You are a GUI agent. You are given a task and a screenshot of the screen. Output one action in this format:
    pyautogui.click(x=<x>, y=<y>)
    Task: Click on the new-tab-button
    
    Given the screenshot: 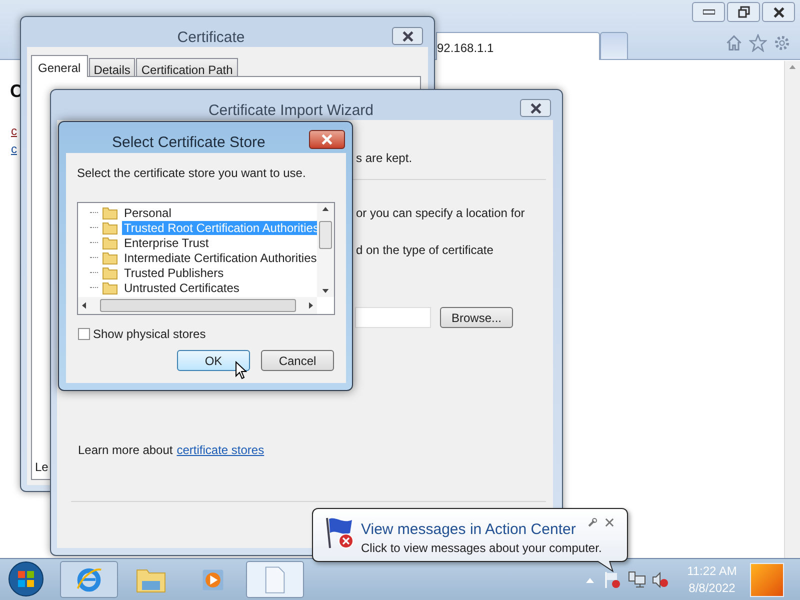 What is the action you would take?
    pyautogui.click(x=614, y=45)
    